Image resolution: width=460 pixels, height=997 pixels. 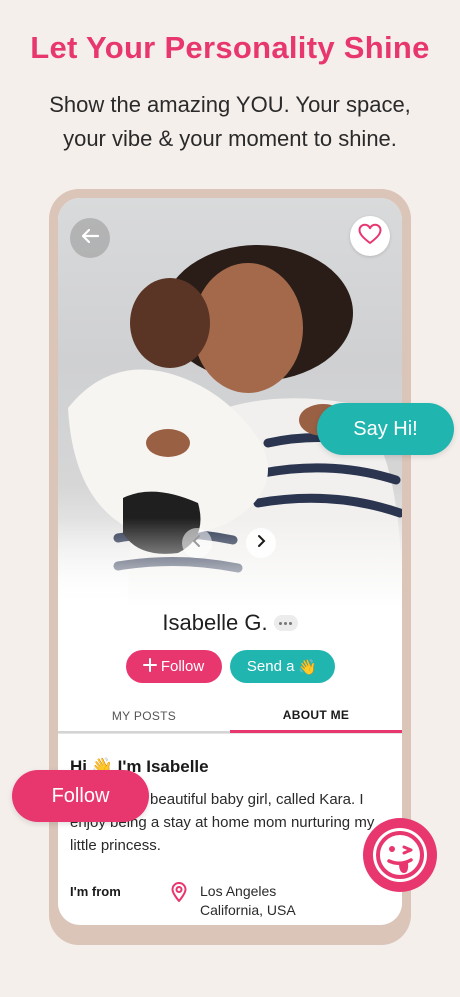 I want to click on follow-bubble: Follow, so click(x=80, y=796).